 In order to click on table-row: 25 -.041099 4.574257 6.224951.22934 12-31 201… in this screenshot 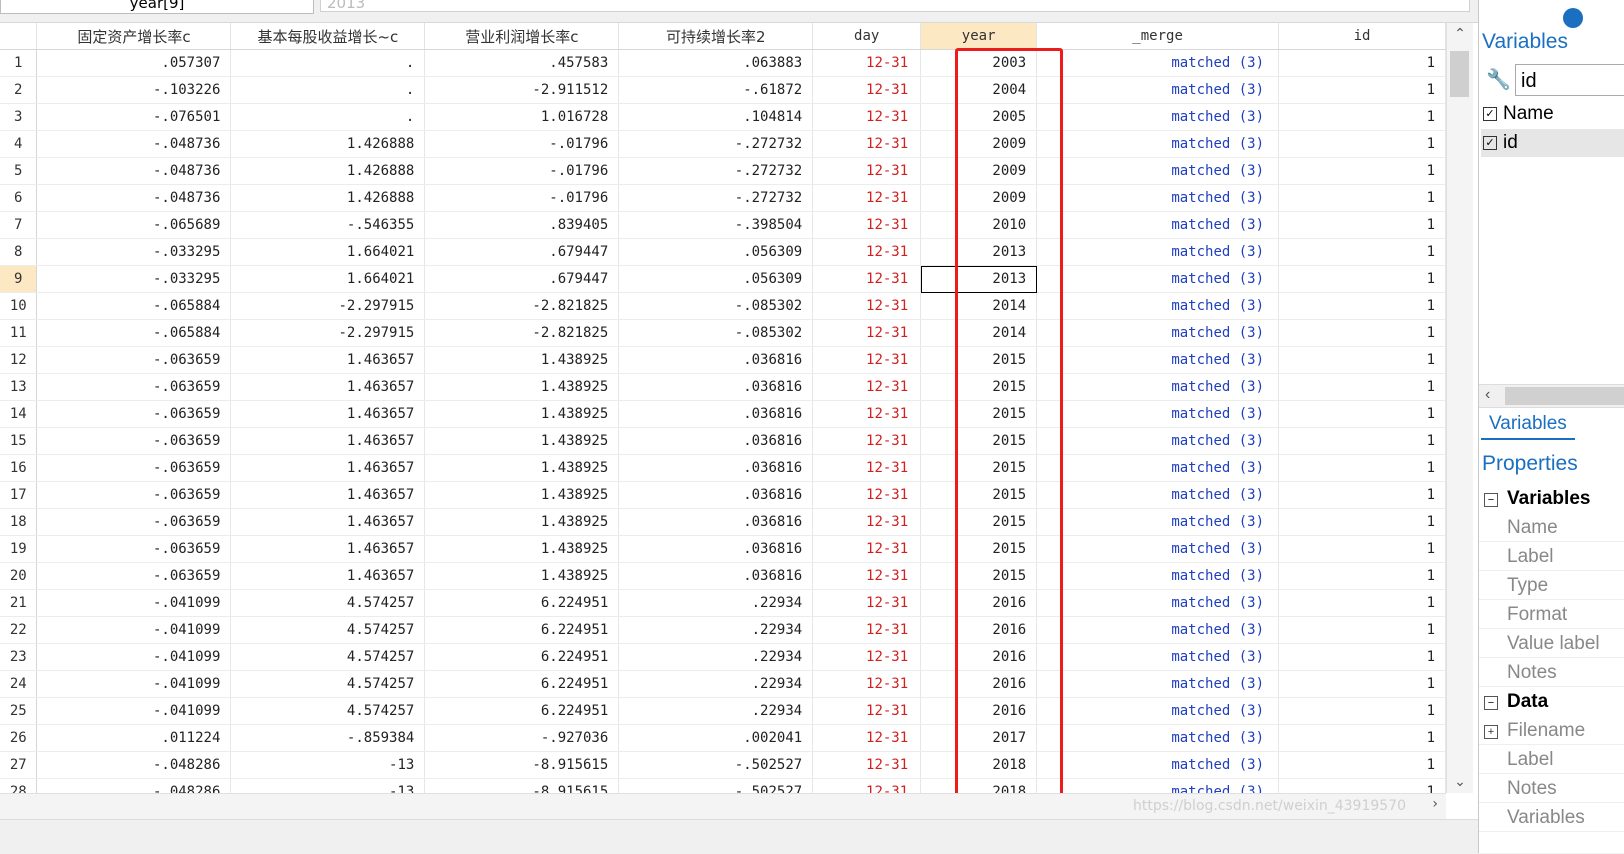, I will do `click(723, 711)`.